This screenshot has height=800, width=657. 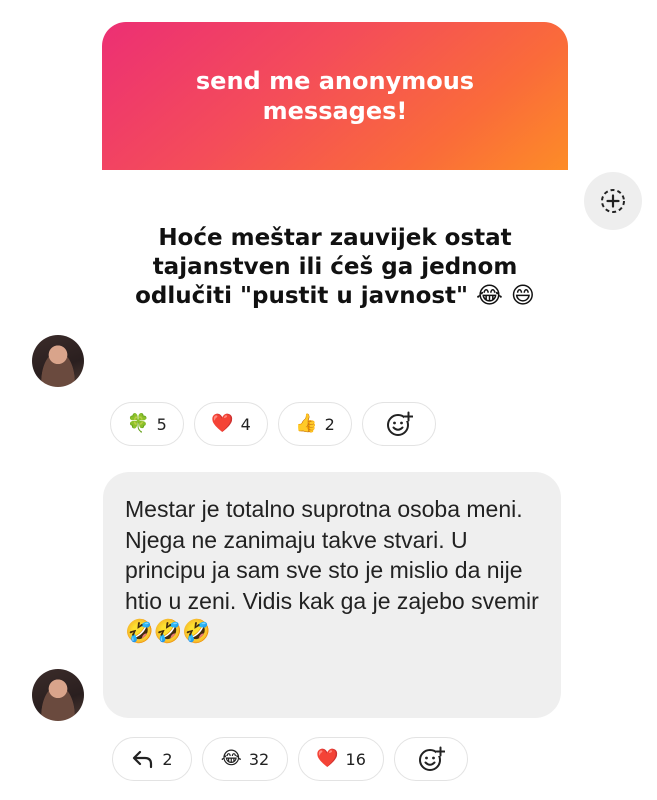 What do you see at coordinates (355, 759) in the screenshot?
I see `reaction-count: 16` at bounding box center [355, 759].